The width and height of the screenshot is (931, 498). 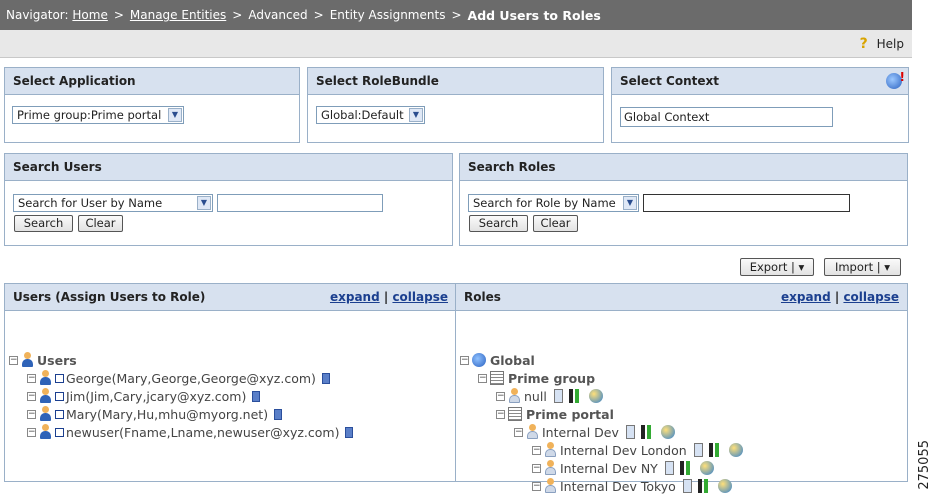 I want to click on role-node-child: − Internal Dev London, so click(x=637, y=450).